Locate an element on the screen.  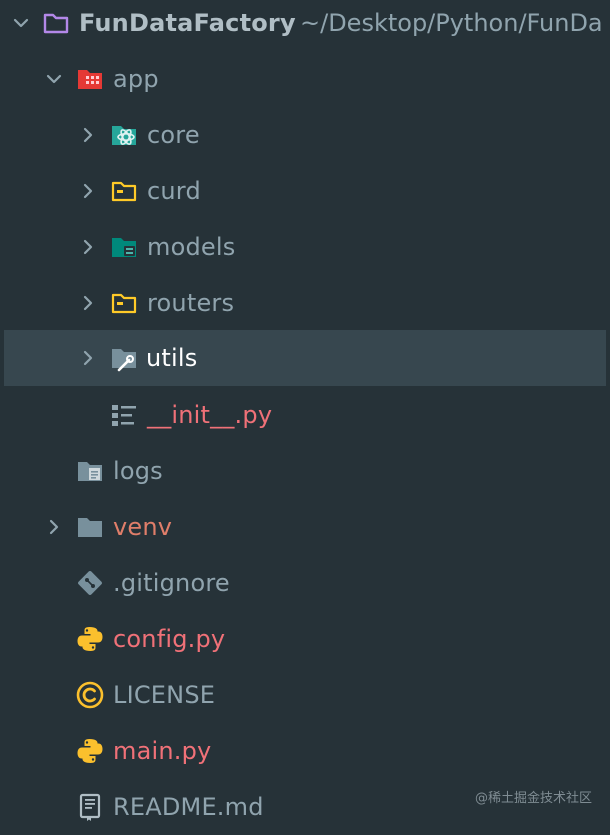
tree-row-curd: curd is located at coordinates (305, 191).